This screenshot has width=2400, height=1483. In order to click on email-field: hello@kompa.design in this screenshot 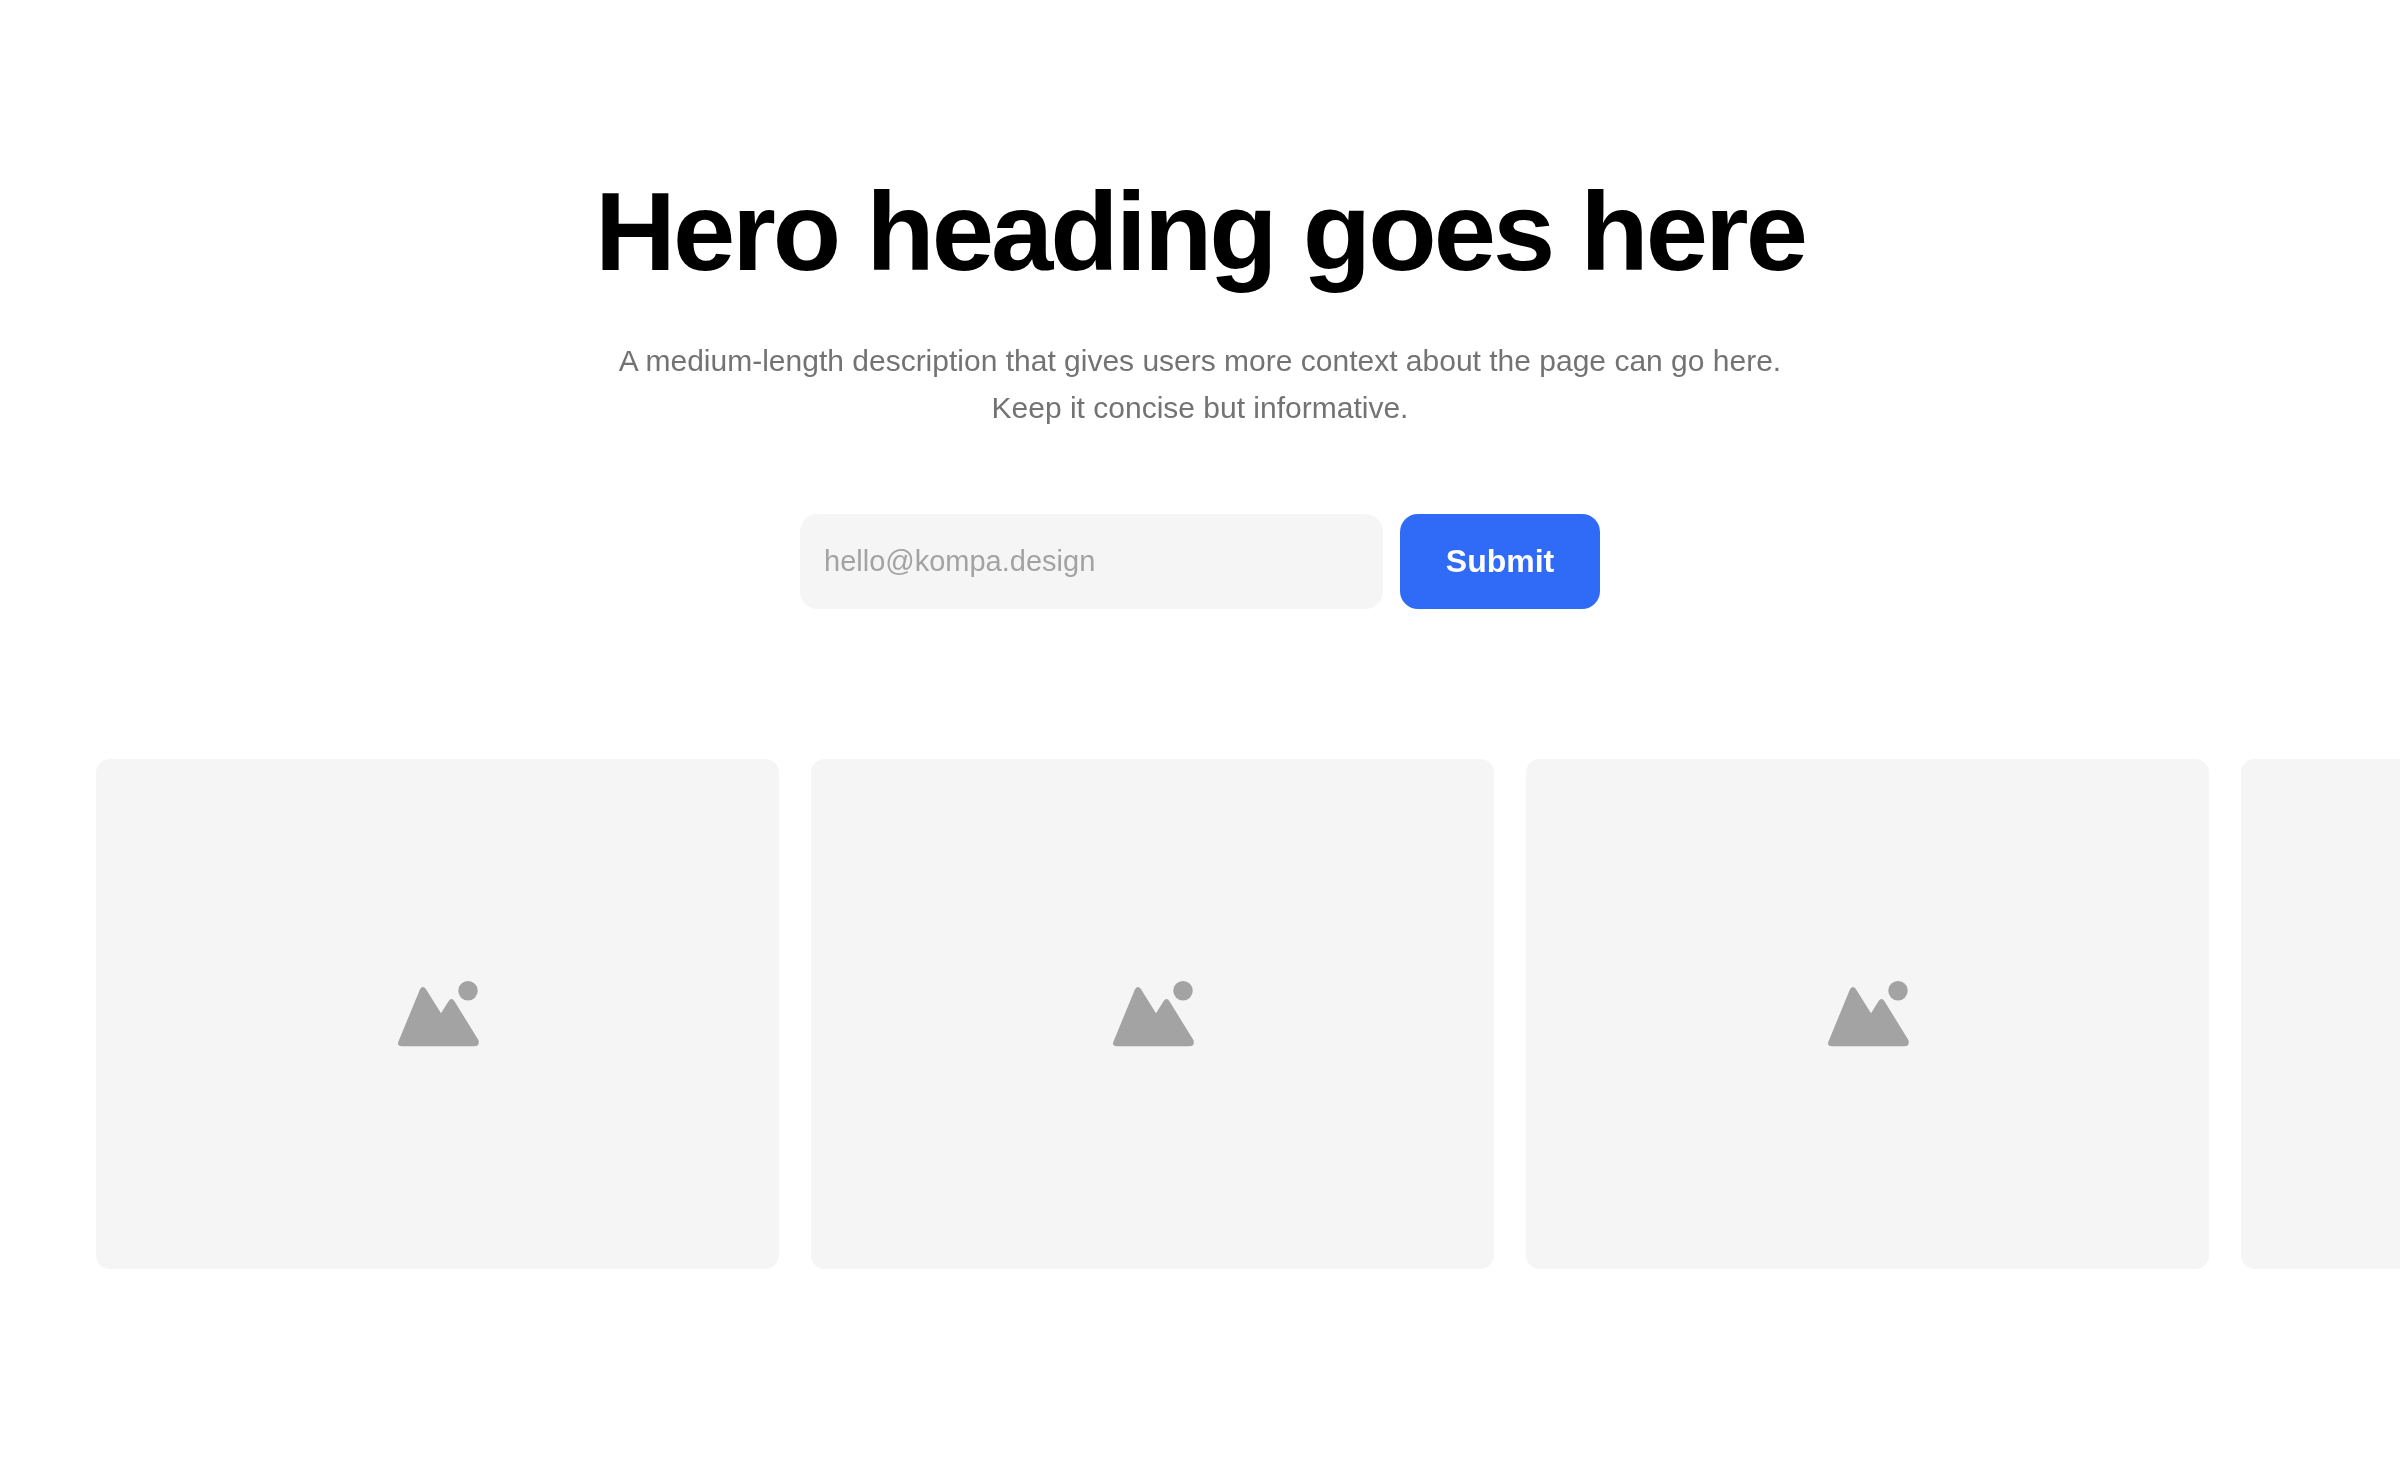, I will do `click(1091, 561)`.